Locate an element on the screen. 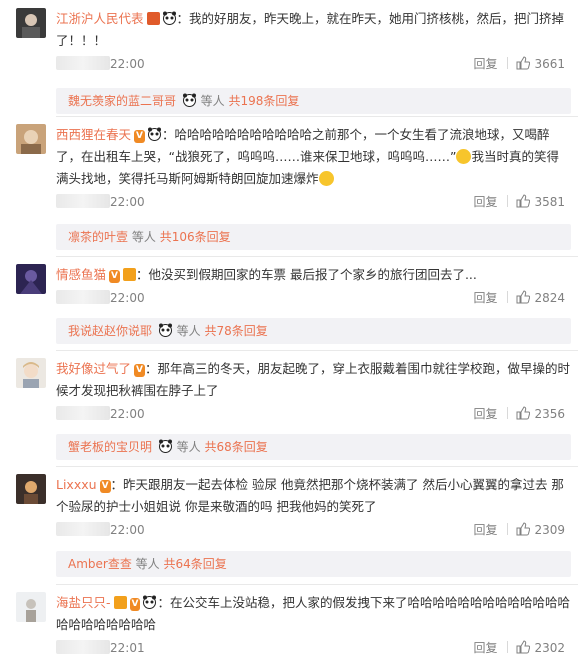 This screenshot has width=578, height=668. like-count: 3661 is located at coordinates (549, 64).